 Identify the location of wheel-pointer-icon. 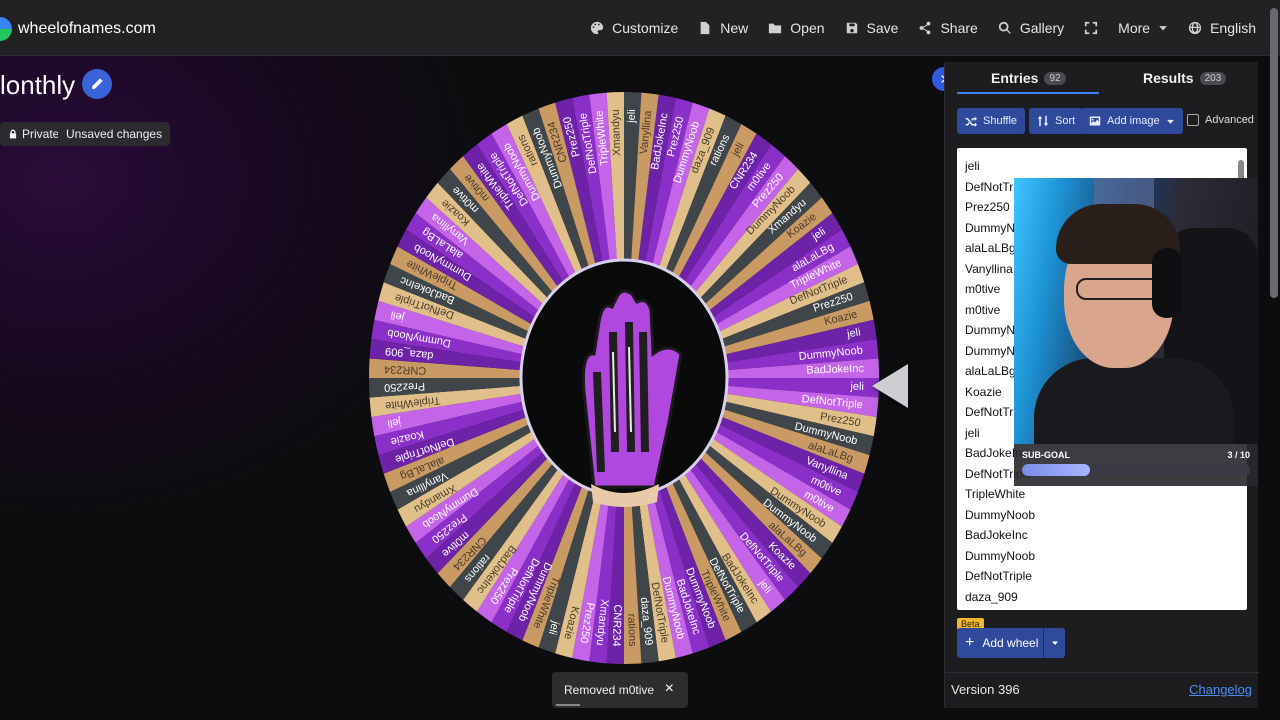
(890, 386).